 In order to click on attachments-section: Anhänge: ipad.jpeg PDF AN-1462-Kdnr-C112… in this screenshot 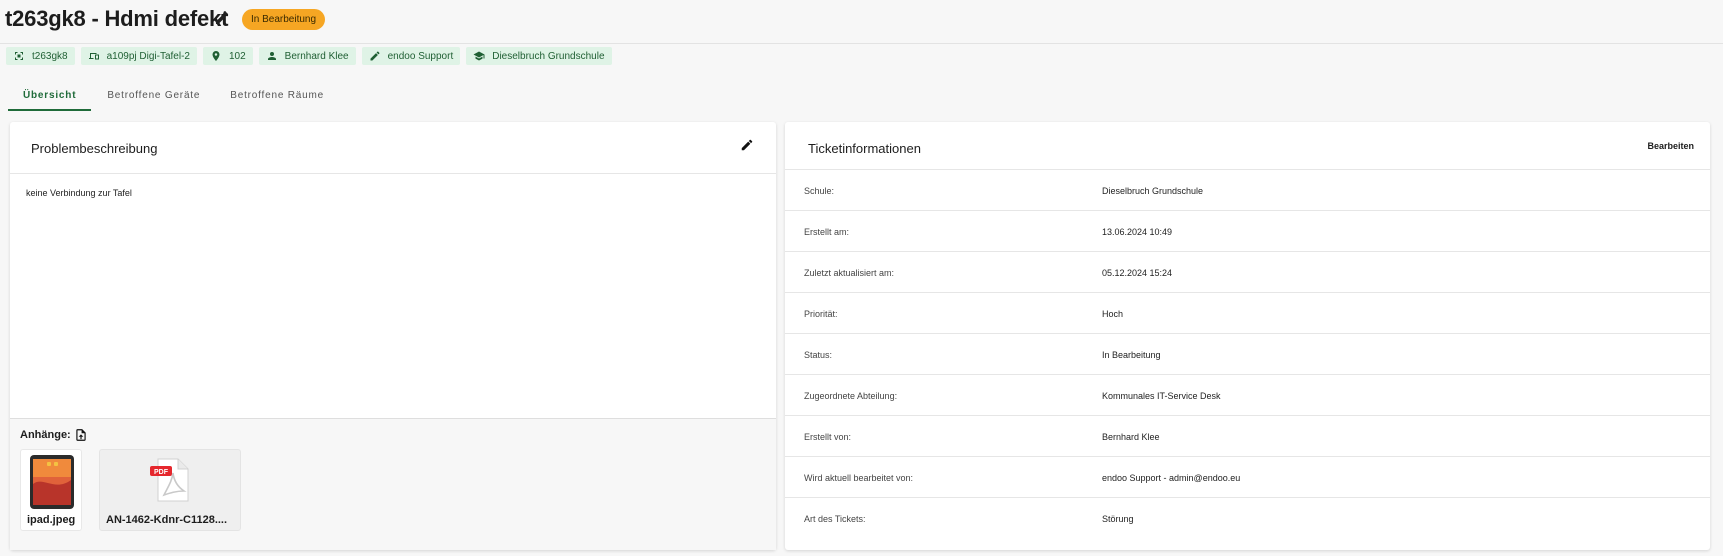, I will do `click(393, 484)`.